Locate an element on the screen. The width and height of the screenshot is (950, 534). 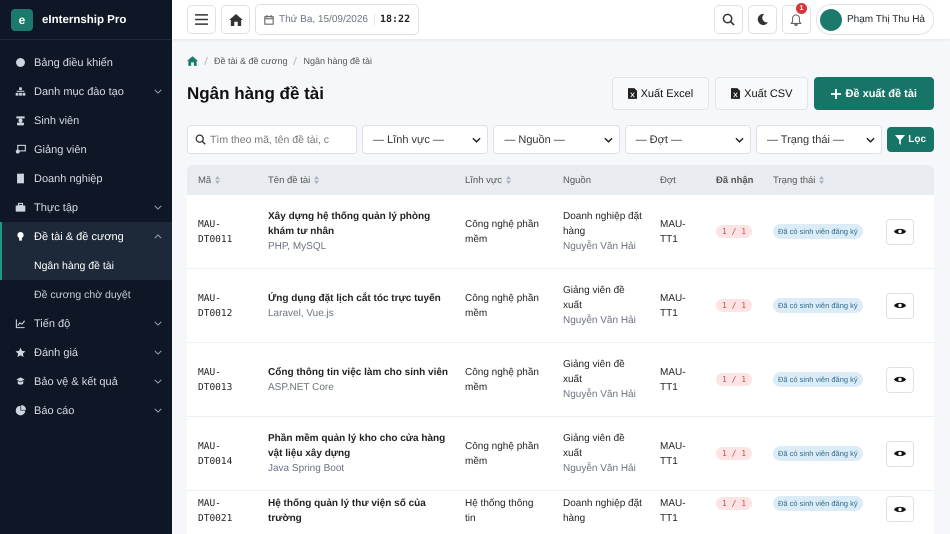
avatar-icon is located at coordinates (831, 19).